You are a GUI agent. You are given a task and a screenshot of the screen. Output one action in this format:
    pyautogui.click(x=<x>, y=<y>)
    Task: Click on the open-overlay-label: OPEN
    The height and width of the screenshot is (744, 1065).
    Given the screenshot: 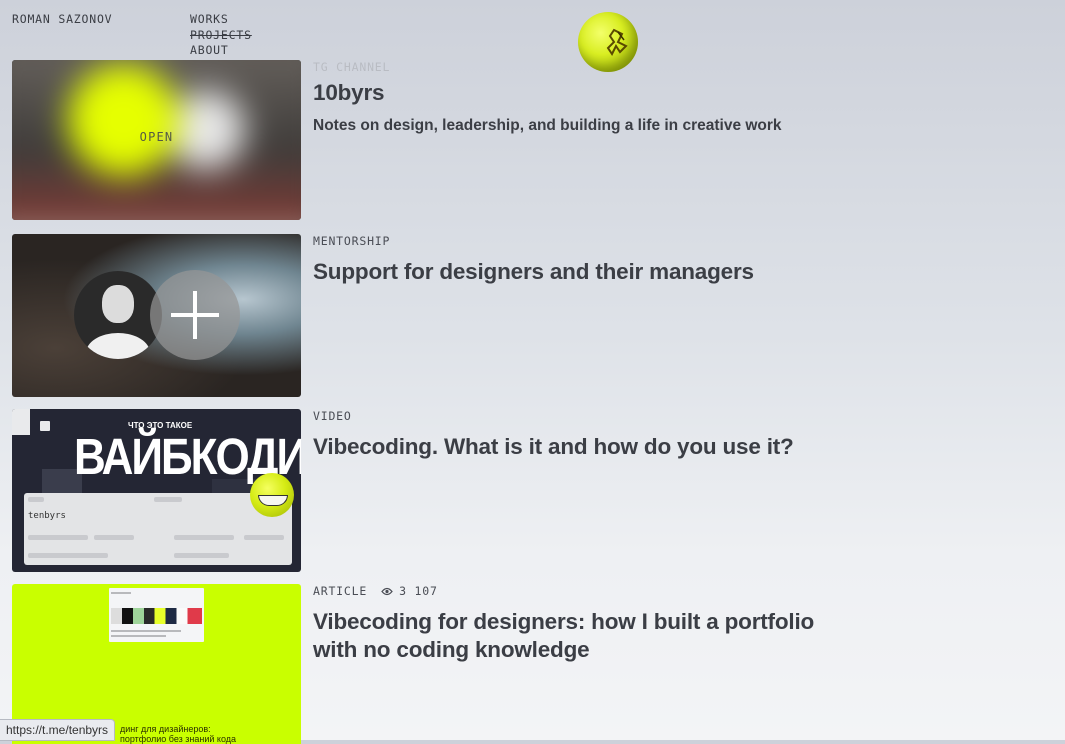 What is the action you would take?
    pyautogui.click(x=156, y=137)
    